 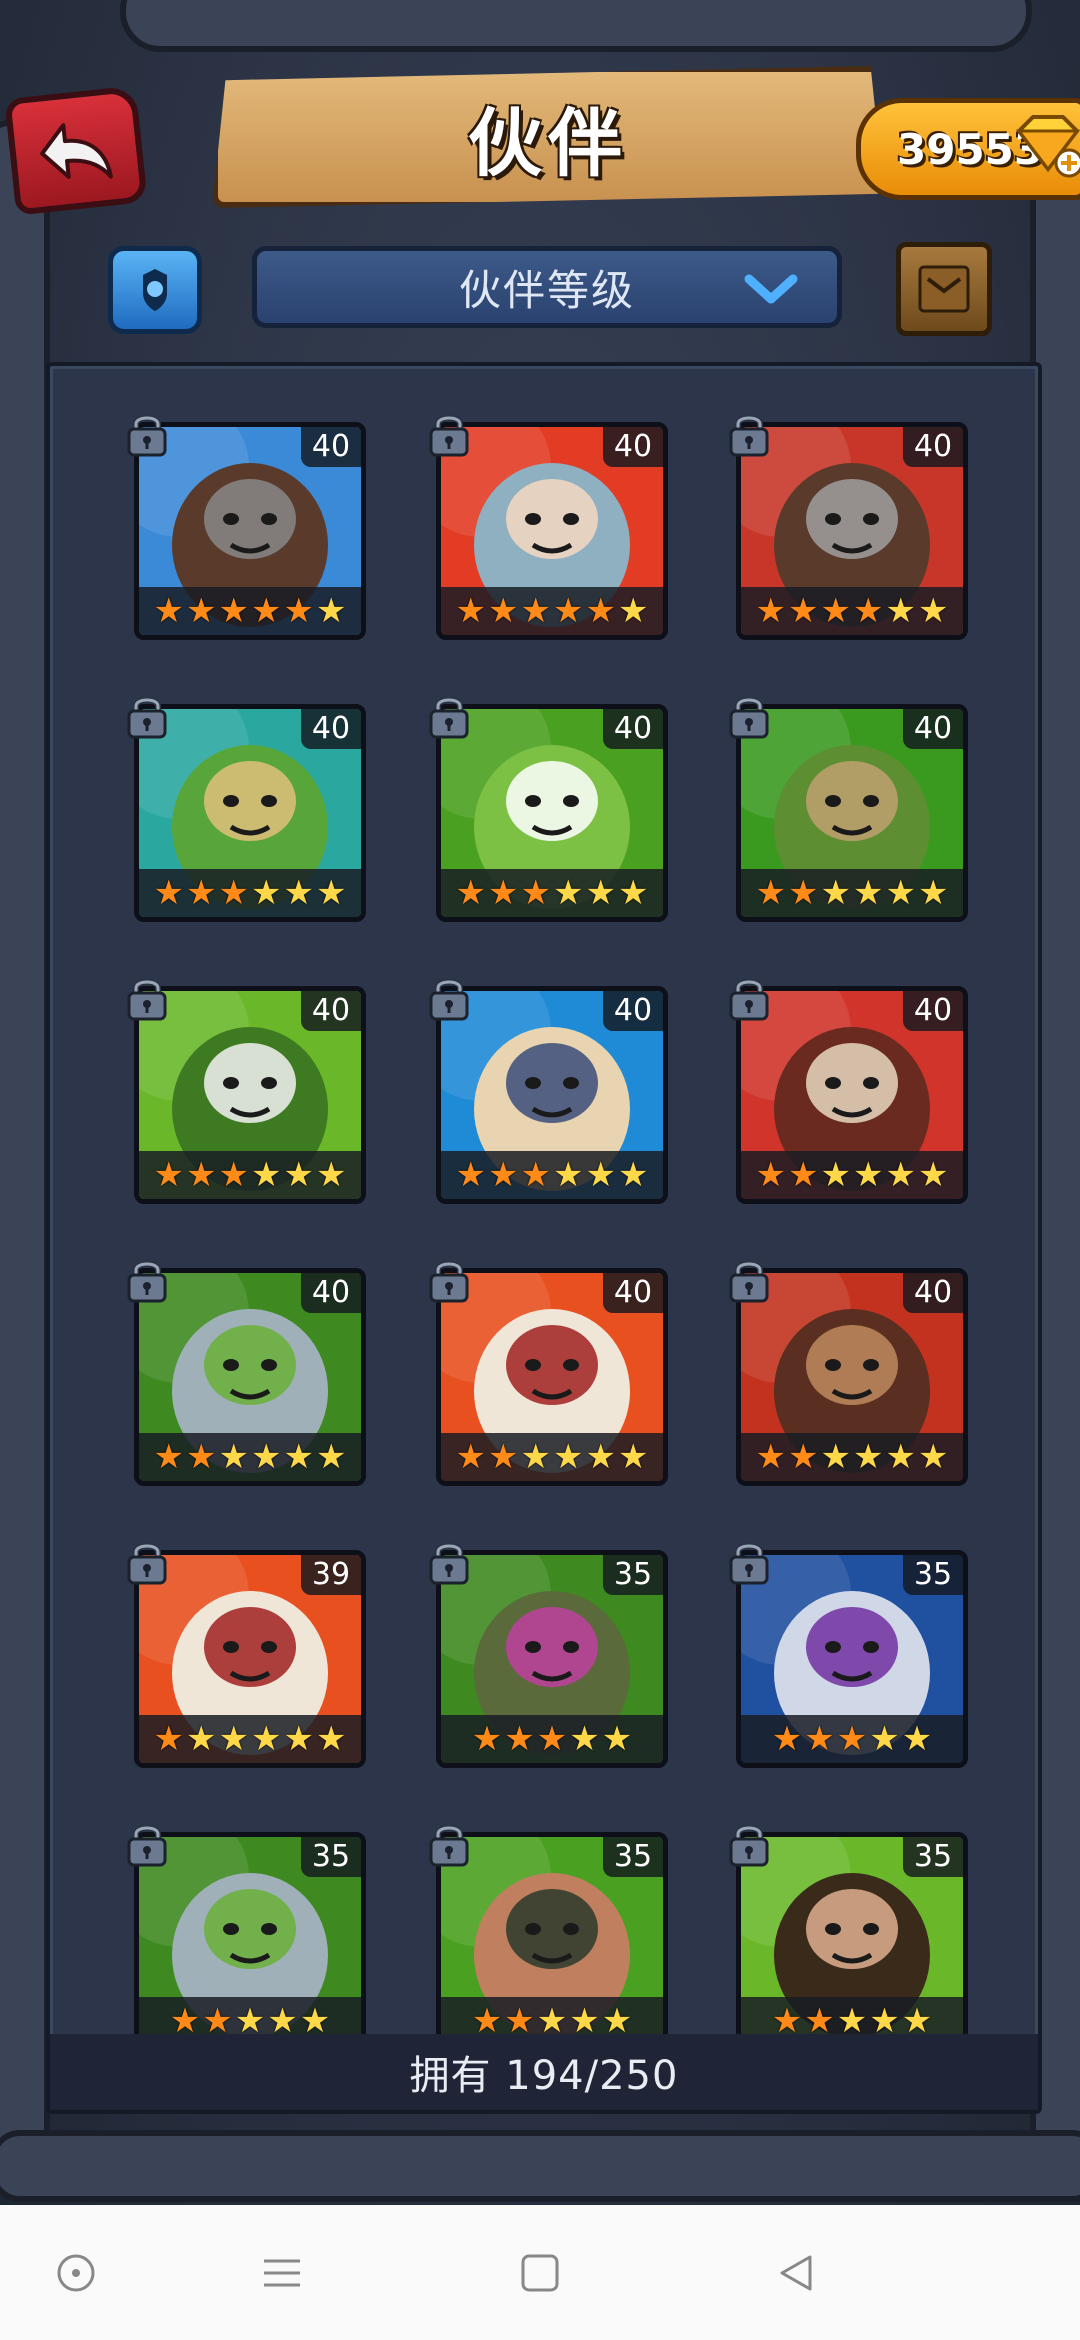 What do you see at coordinates (796, 2273) in the screenshot?
I see `nav-back-button` at bounding box center [796, 2273].